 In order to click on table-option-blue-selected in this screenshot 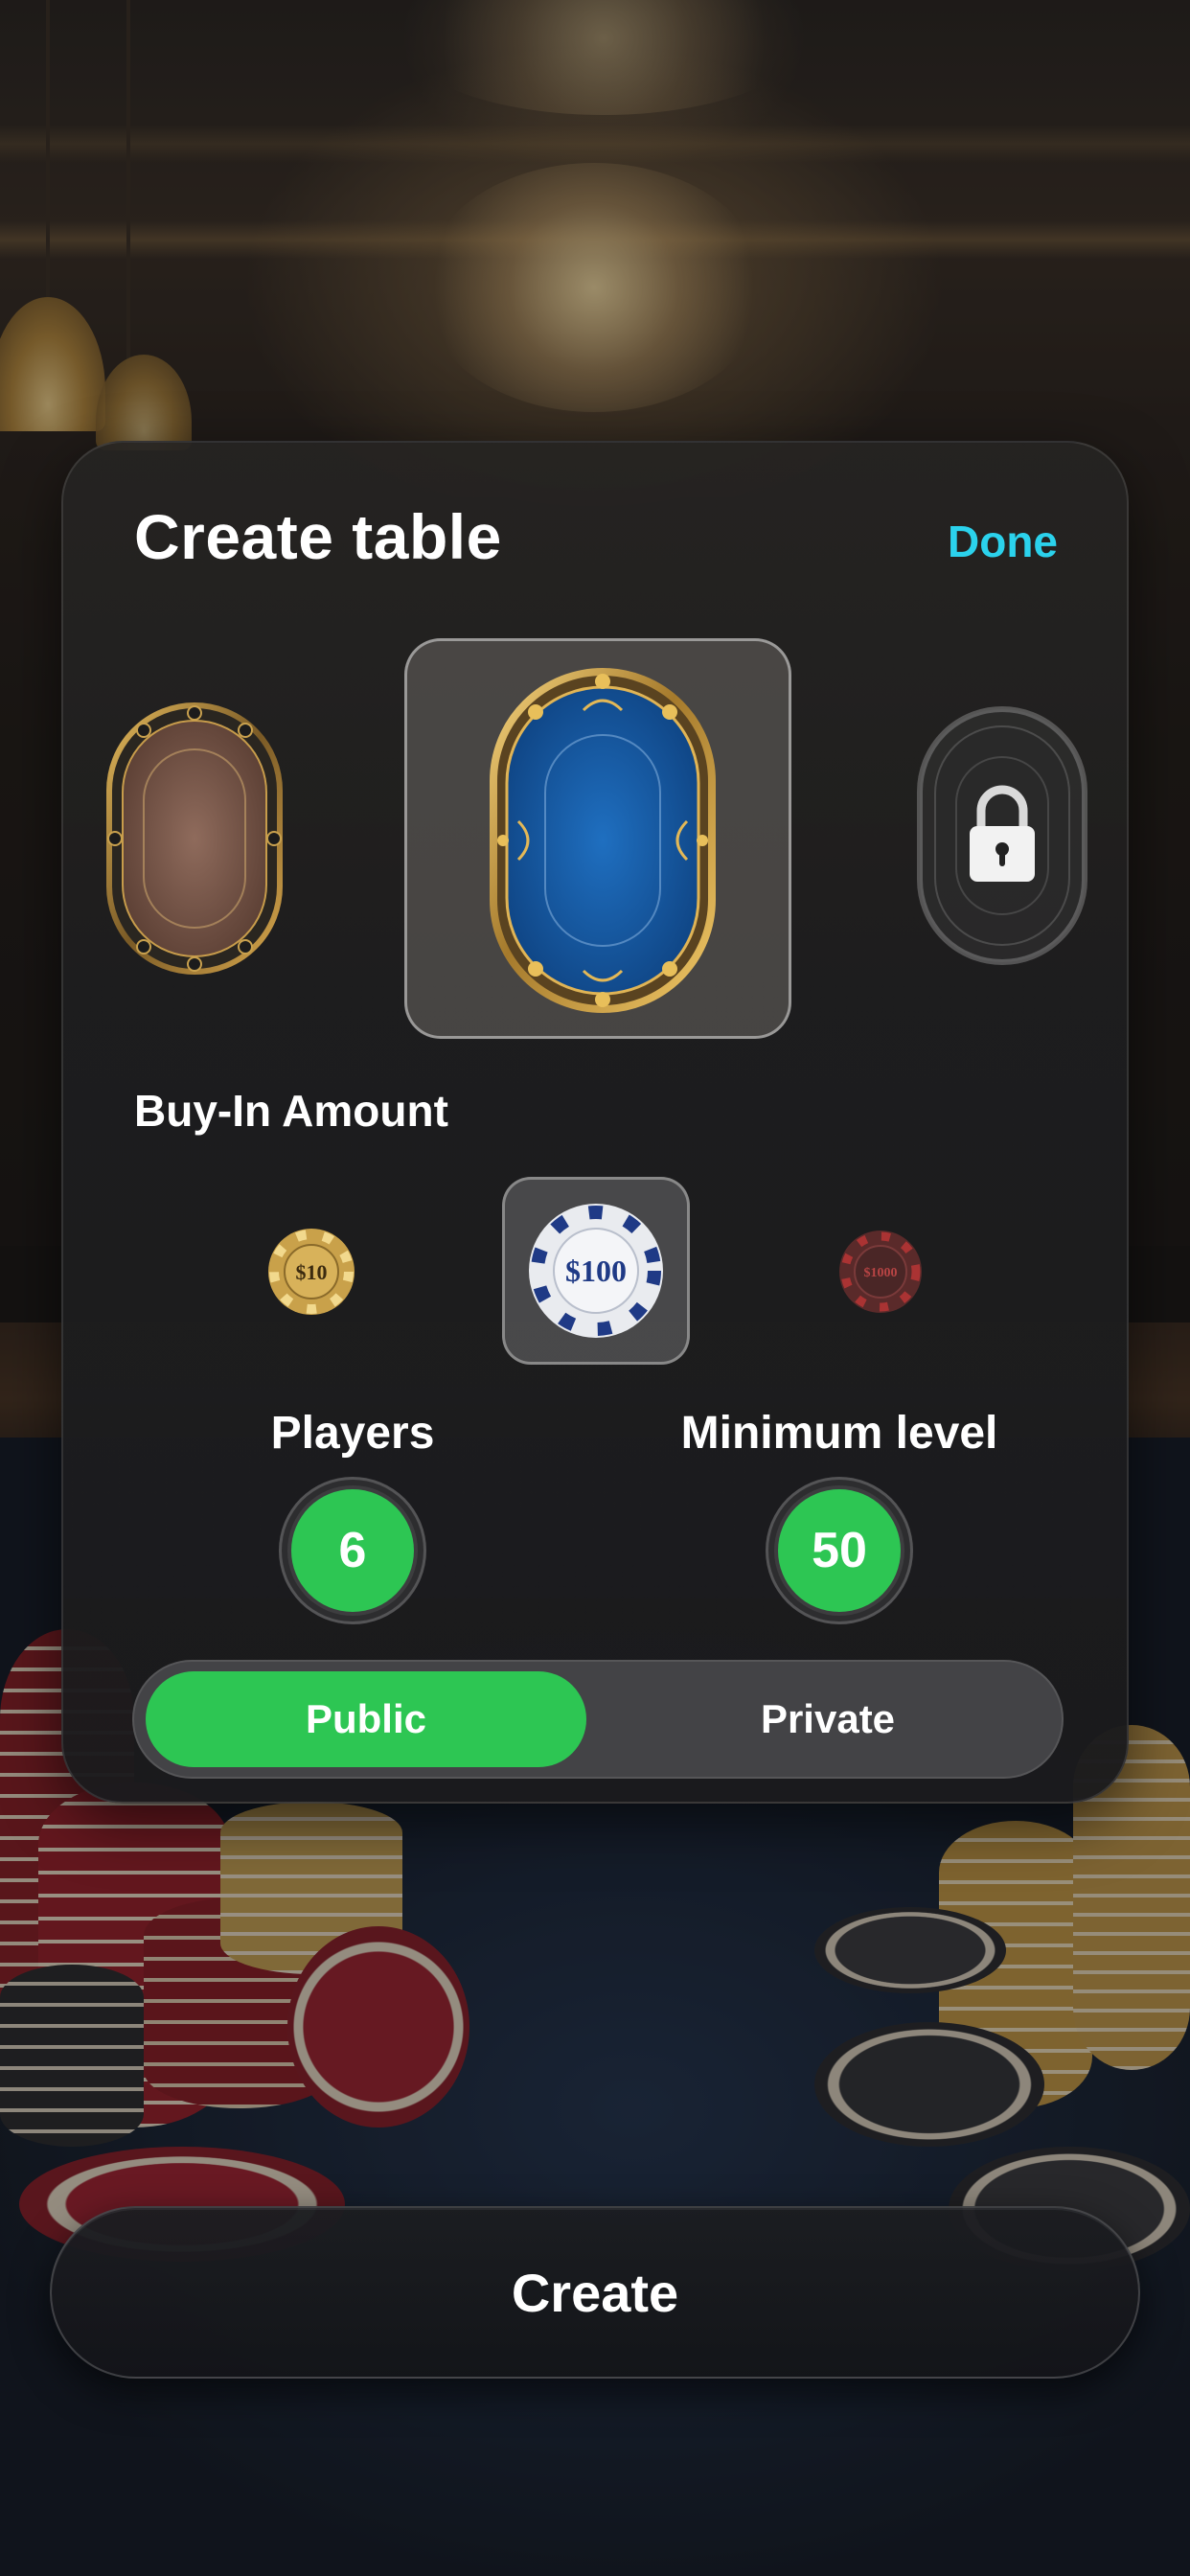, I will do `click(598, 838)`.